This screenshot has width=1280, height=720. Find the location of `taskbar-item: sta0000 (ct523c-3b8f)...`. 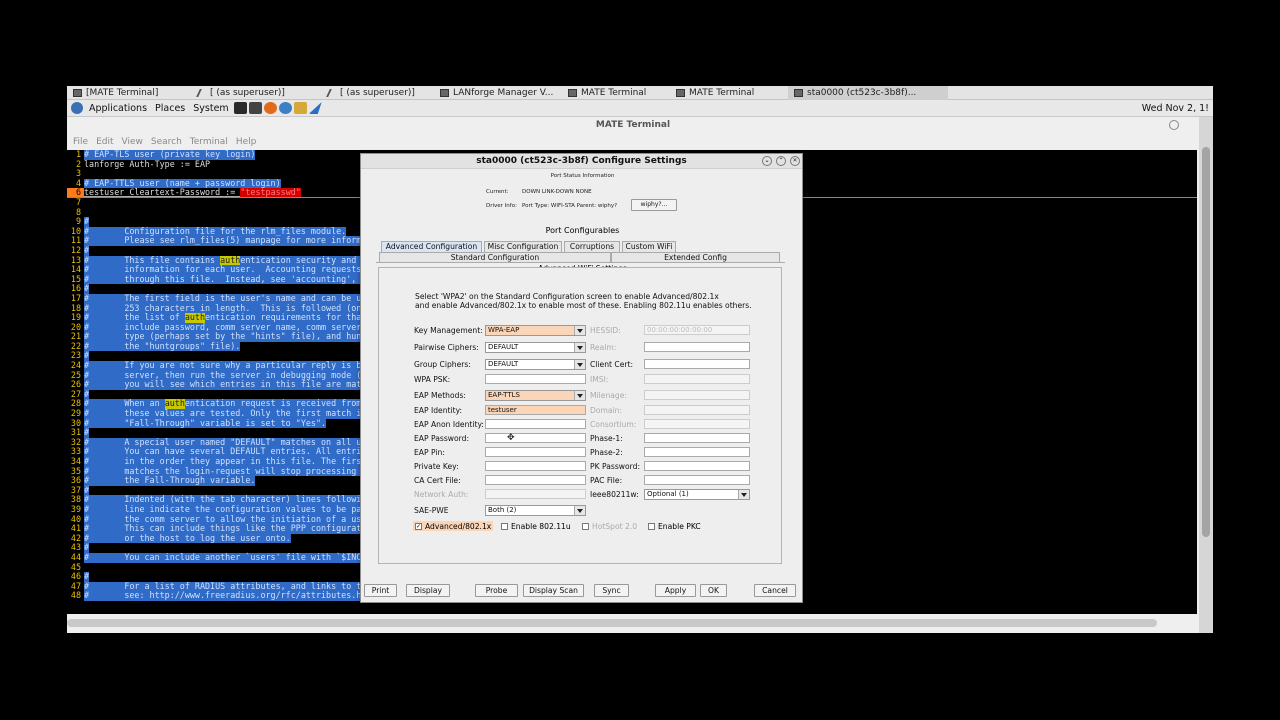

taskbar-item: sta0000 (ct523c-3b8f)... is located at coordinates (868, 93).